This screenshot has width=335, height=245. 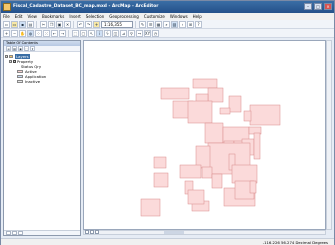 I want to click on maximize-button: □, so click(x=318, y=6).